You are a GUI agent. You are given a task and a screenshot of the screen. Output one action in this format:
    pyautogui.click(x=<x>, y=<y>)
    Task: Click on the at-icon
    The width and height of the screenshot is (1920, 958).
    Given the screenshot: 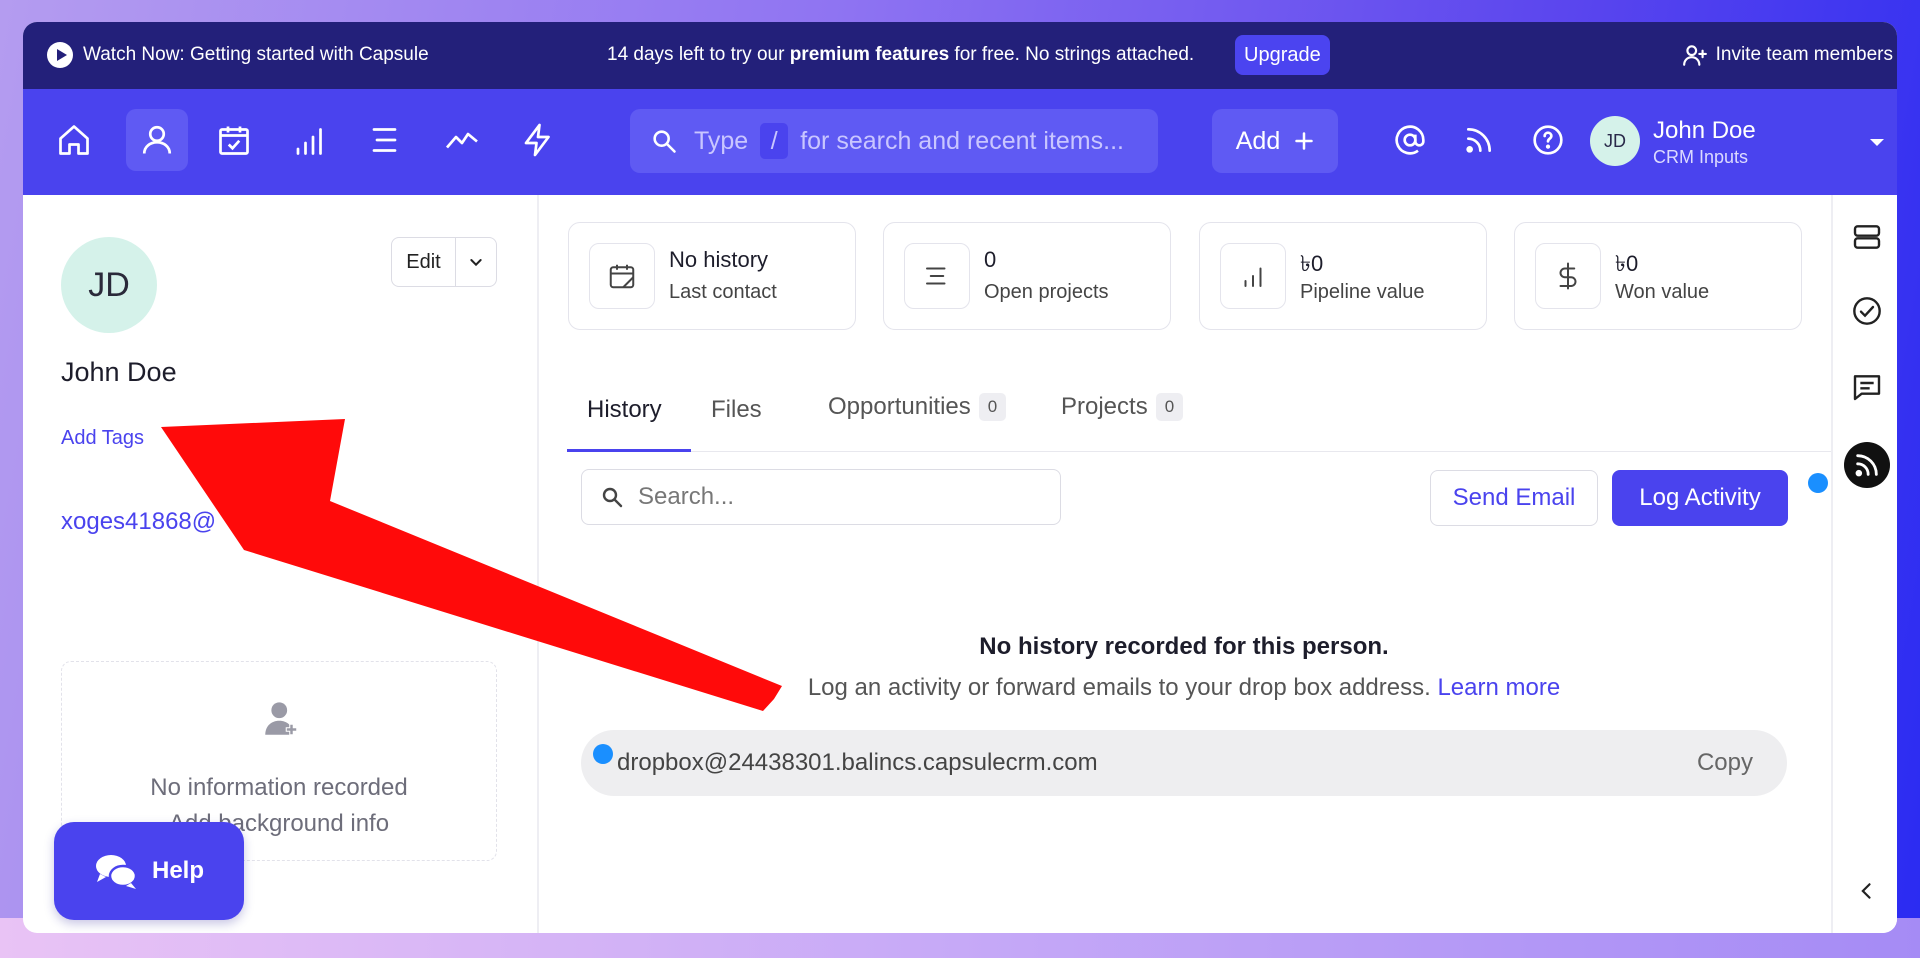 What is the action you would take?
    pyautogui.click(x=1410, y=140)
    